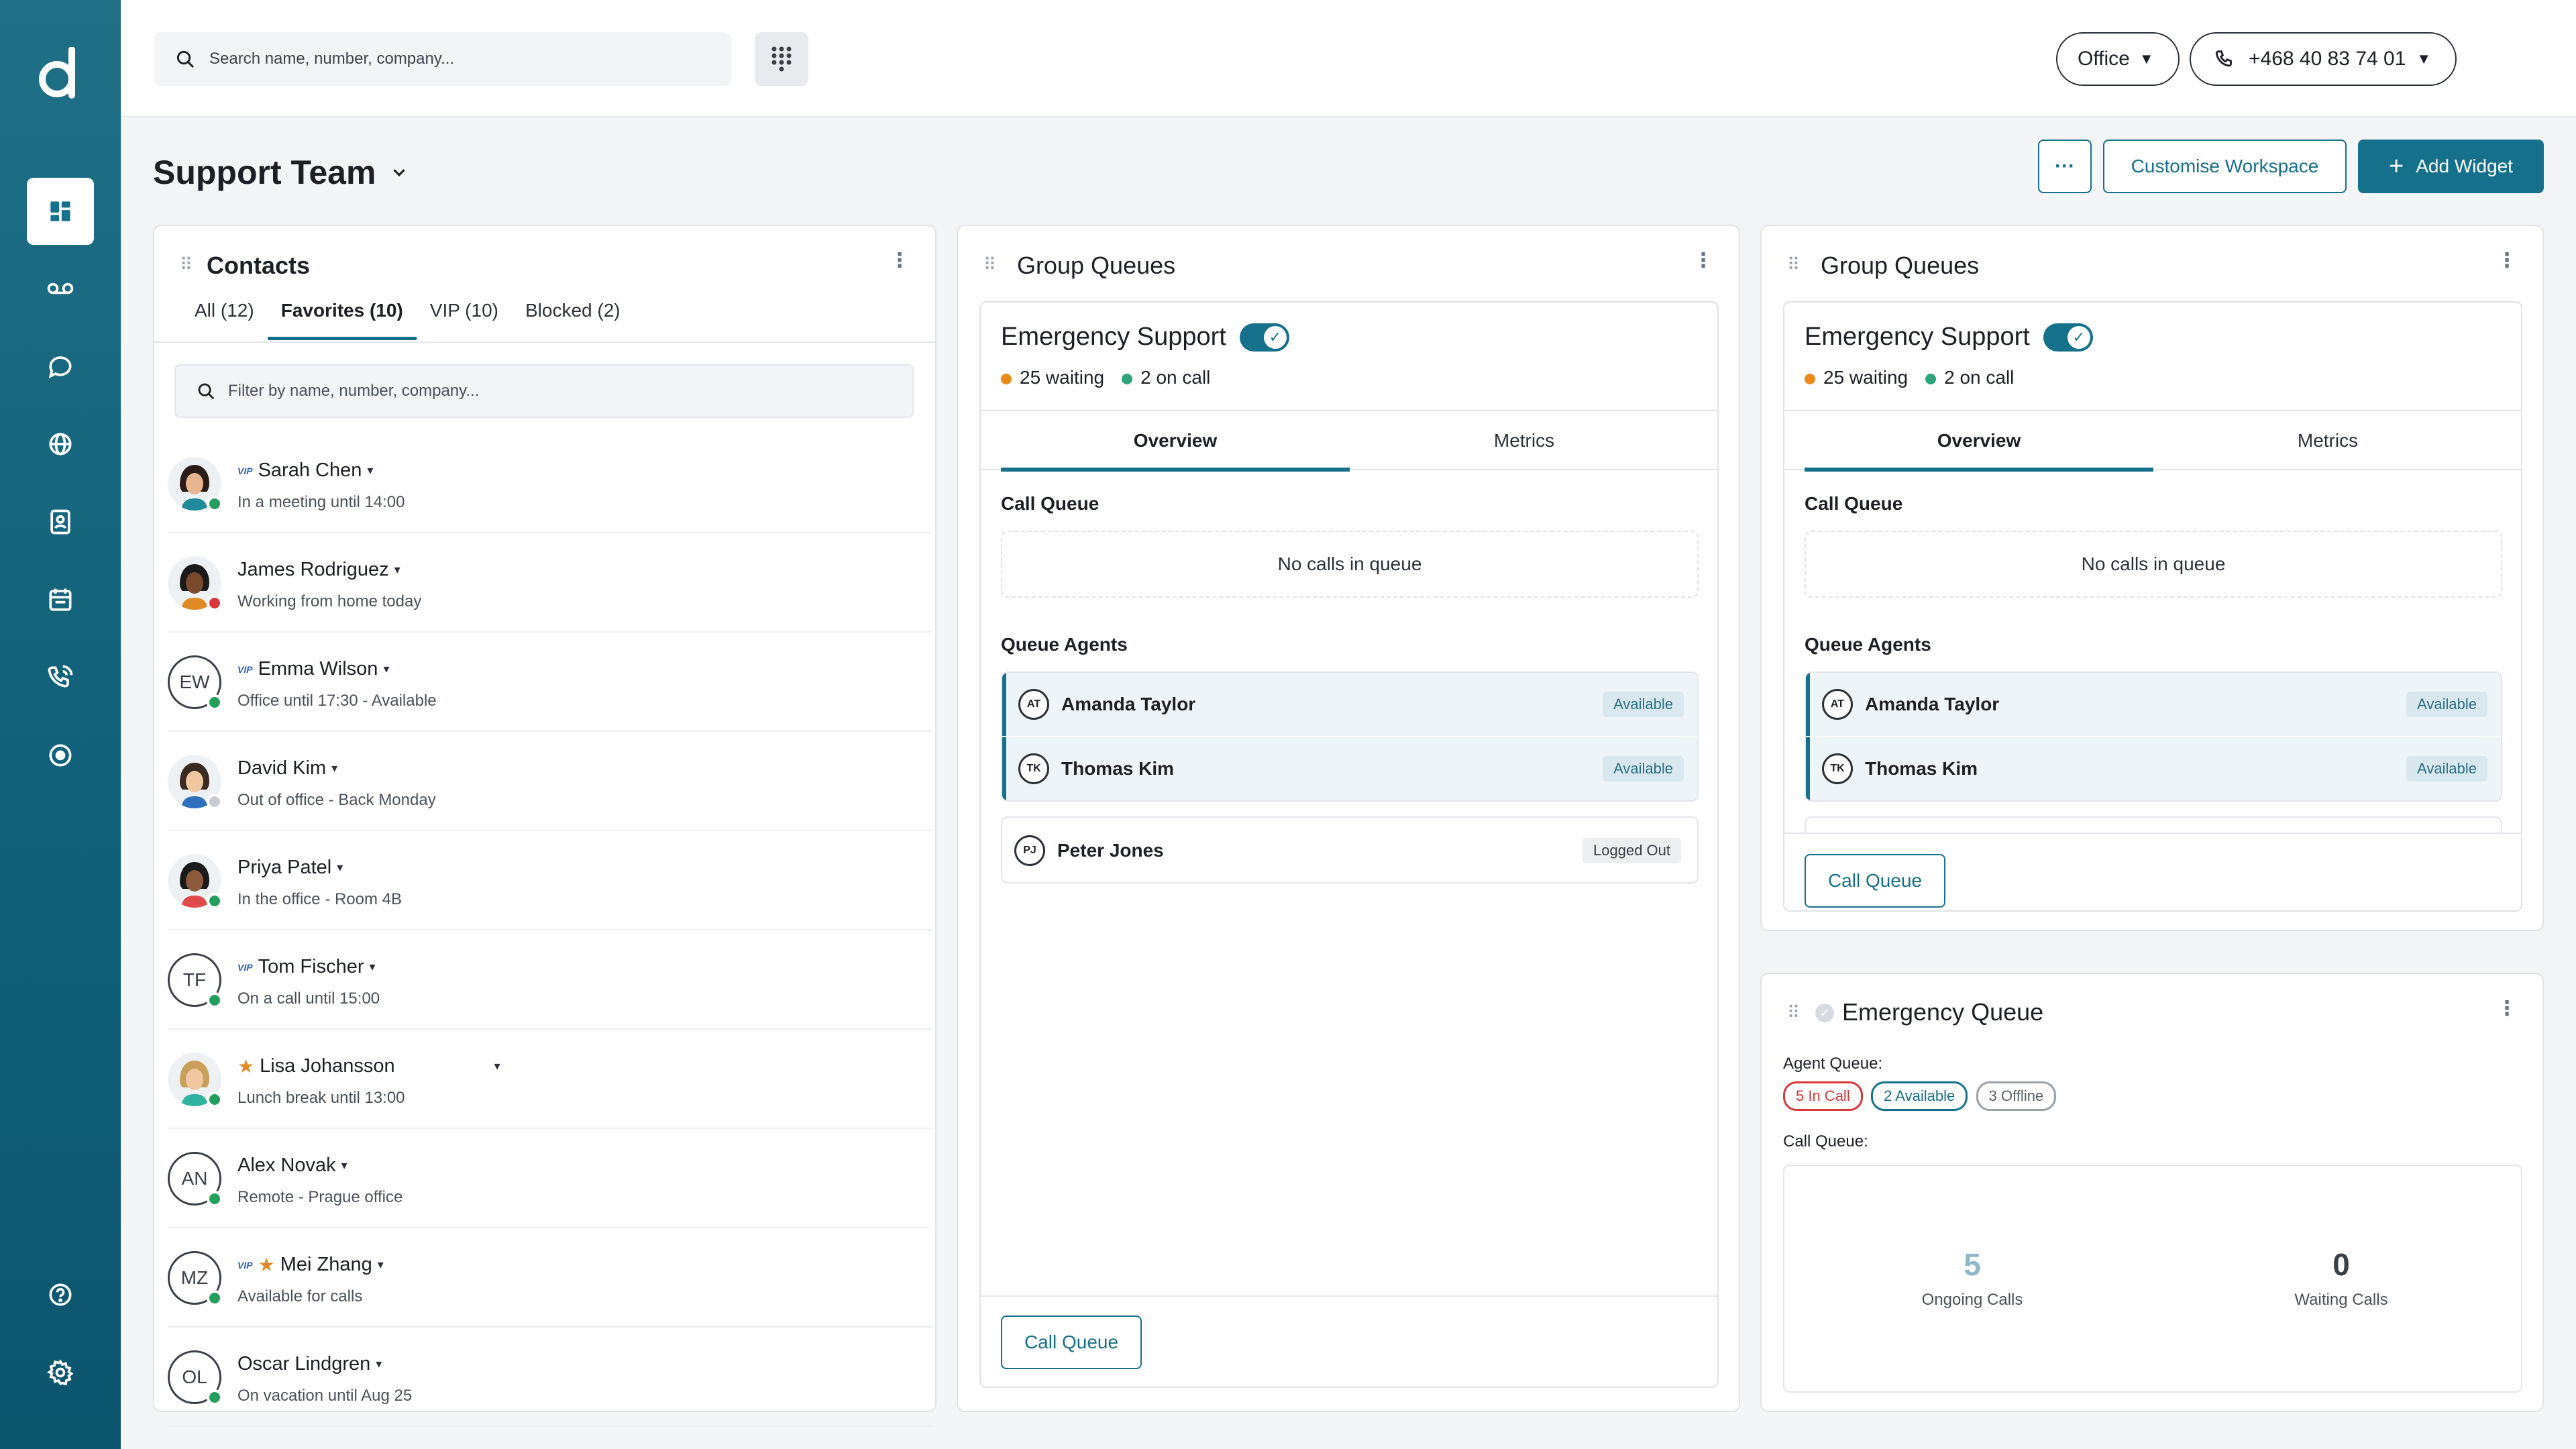  Describe the element at coordinates (1349, 850) in the screenshot. I see `agent-row: PJ Peter Jones Logged Out` at that location.